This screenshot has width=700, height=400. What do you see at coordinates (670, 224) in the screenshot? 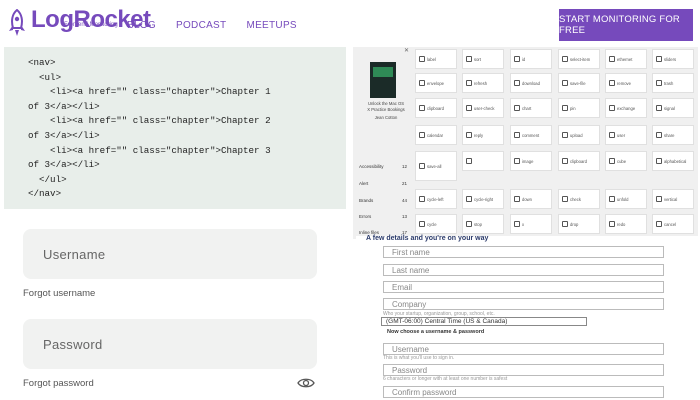
I see `tile-label: cancel` at bounding box center [670, 224].